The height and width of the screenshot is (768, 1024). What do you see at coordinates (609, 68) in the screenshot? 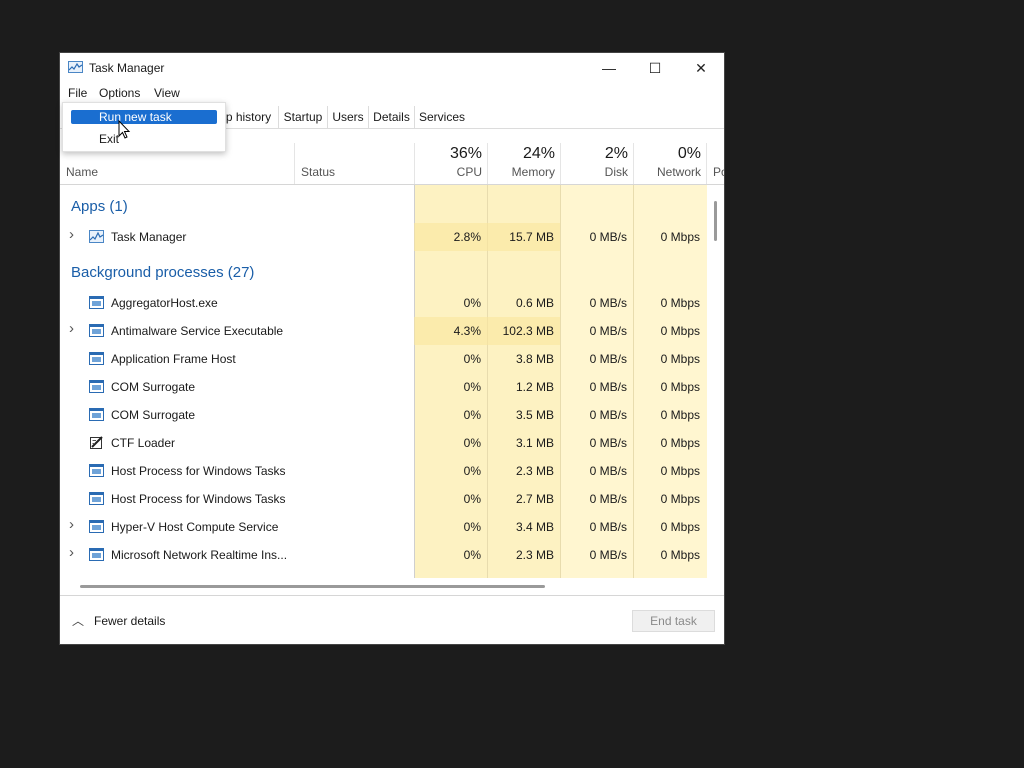
I see `minimize-button: —` at bounding box center [609, 68].